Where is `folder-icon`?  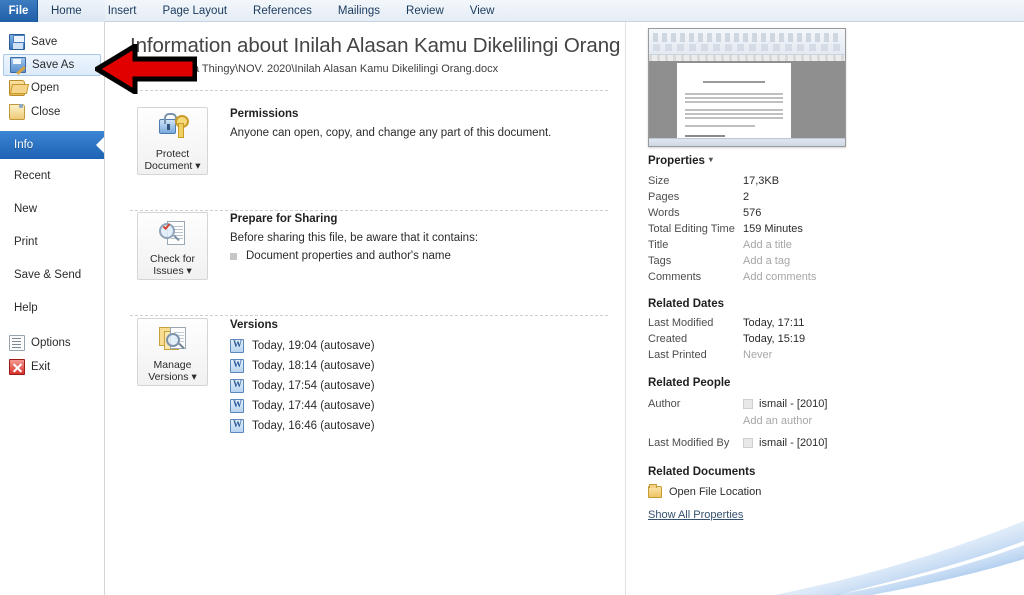
folder-icon is located at coordinates (655, 491).